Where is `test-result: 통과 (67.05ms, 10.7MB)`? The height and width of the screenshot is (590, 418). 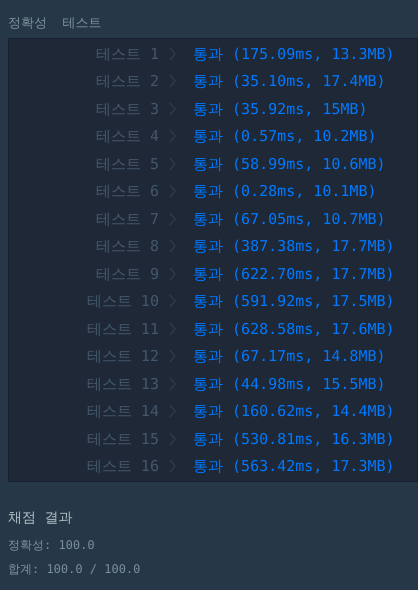
test-result: 통과 (67.05ms, 10.7MB) is located at coordinates (289, 219).